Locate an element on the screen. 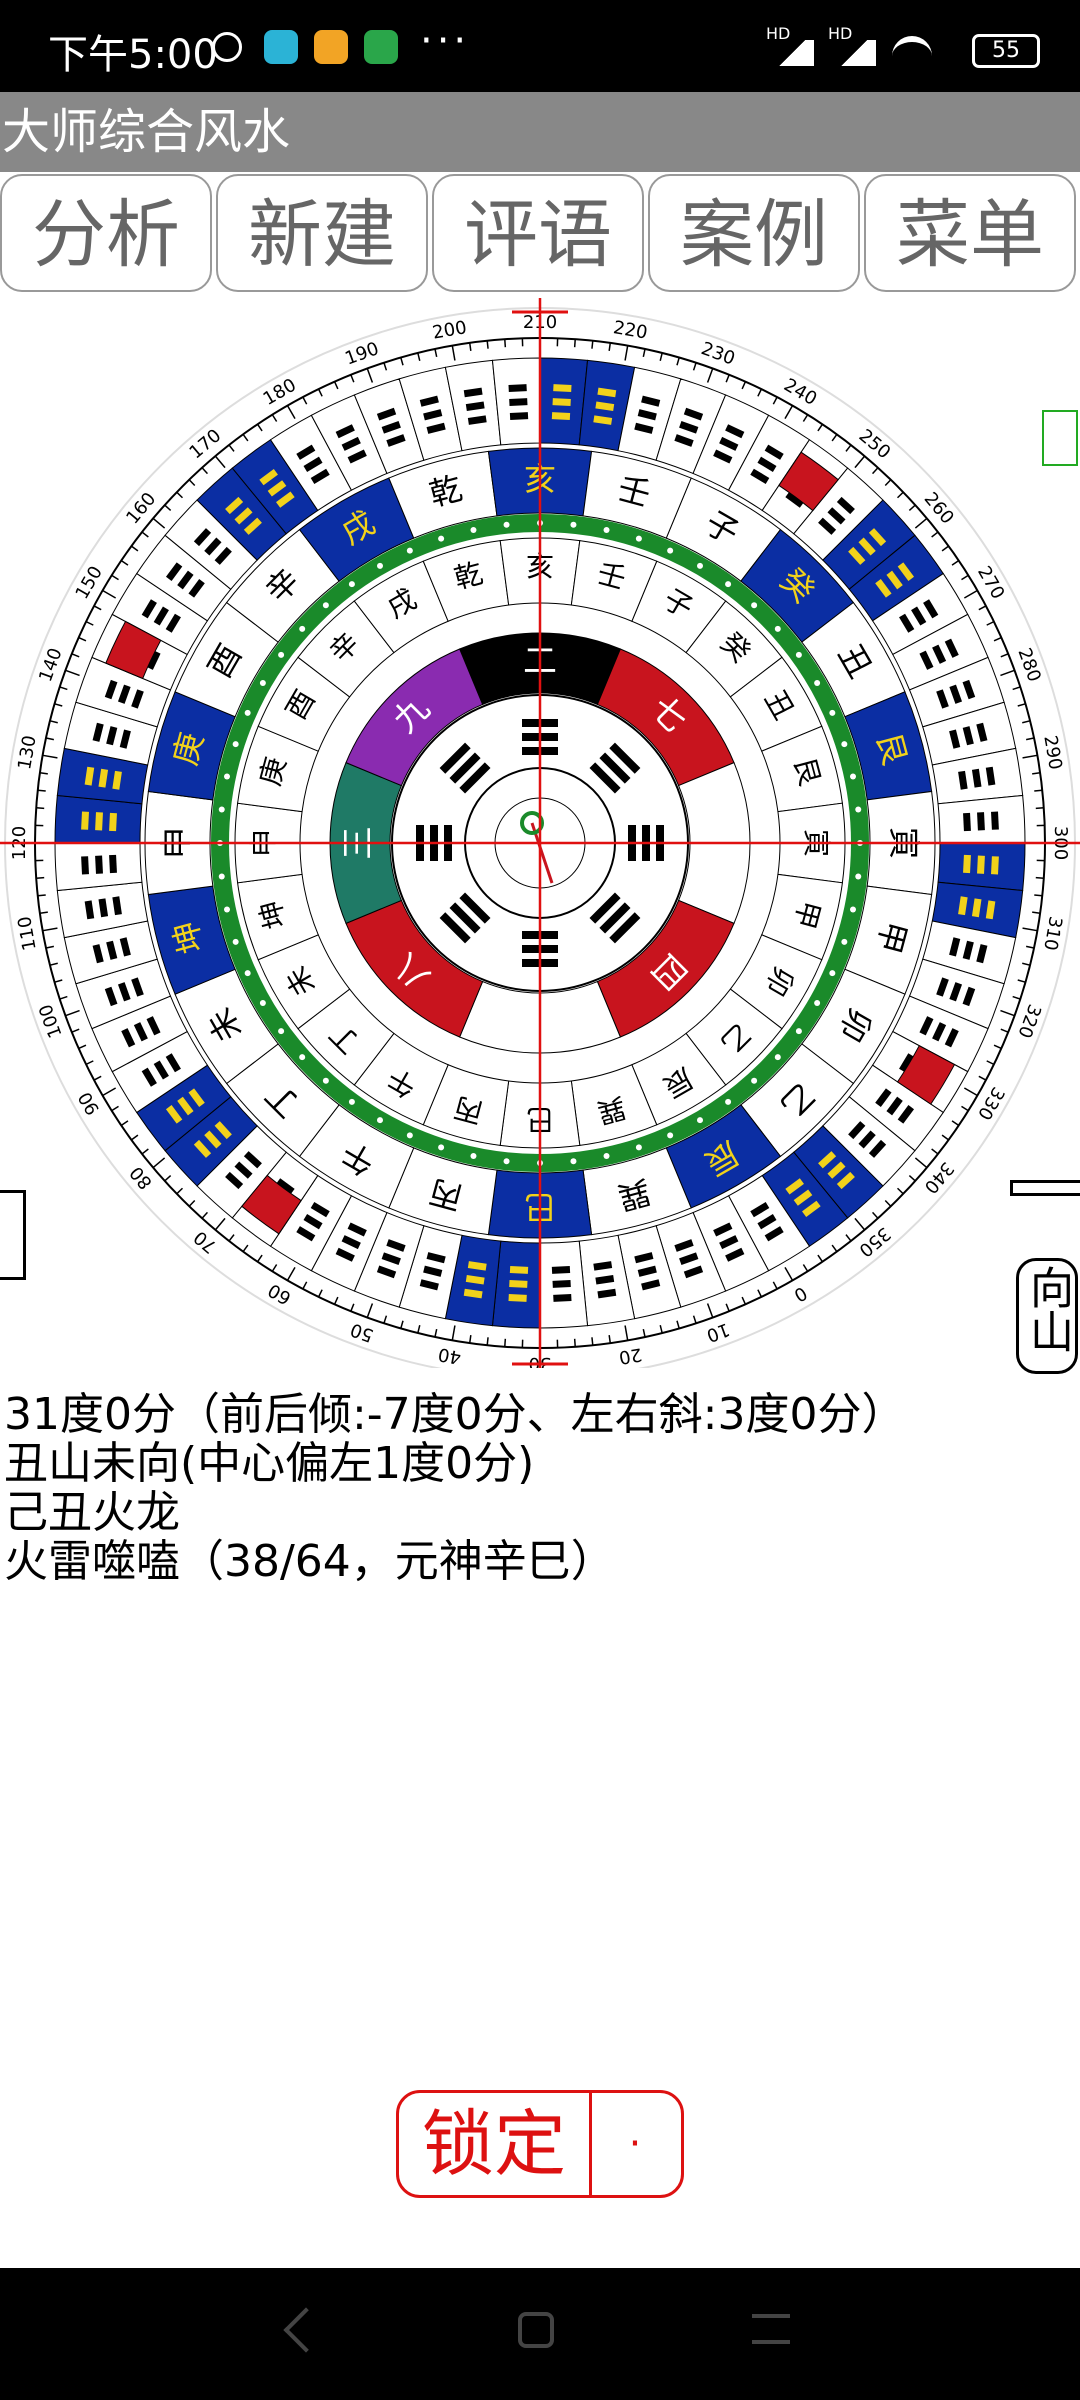 This screenshot has width=1080, height=2400. navigation-bar is located at coordinates (540, 2334).